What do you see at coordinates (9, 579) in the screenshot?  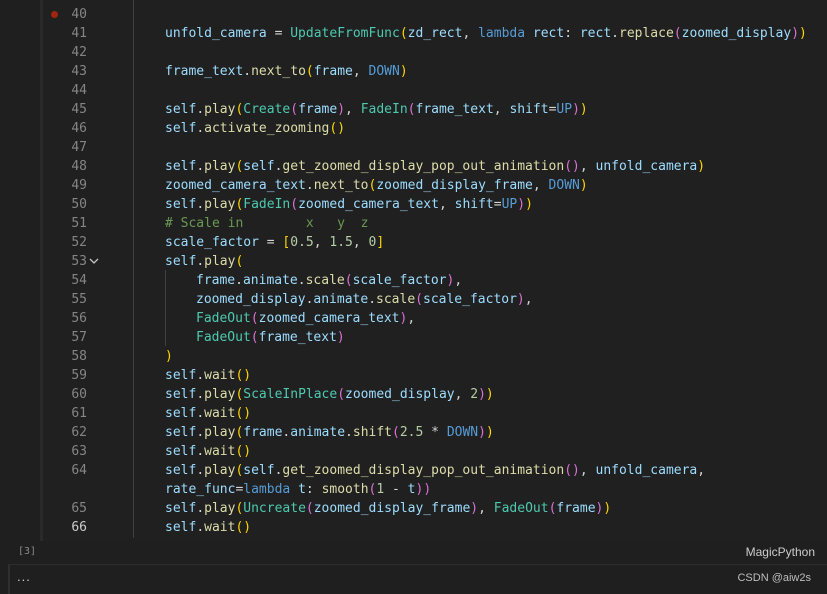 I see `output-gutter-bar` at bounding box center [9, 579].